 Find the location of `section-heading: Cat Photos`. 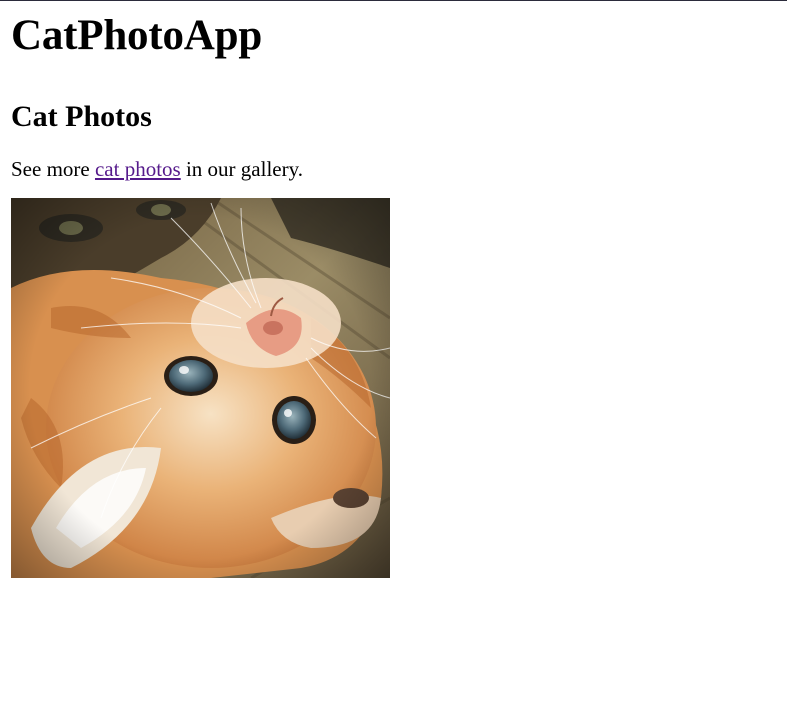

section-heading: Cat Photos is located at coordinates (81, 116).